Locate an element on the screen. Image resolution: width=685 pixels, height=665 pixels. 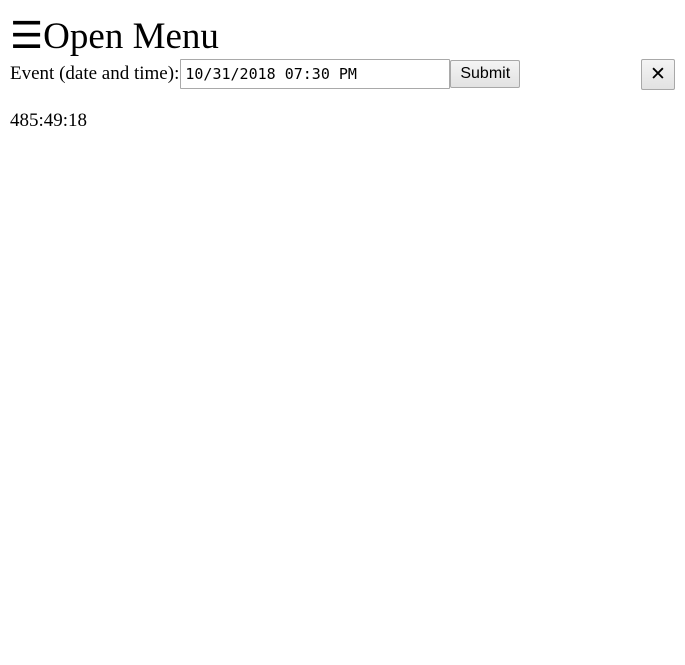
hamburger-icon: ☰ is located at coordinates (27, 36).